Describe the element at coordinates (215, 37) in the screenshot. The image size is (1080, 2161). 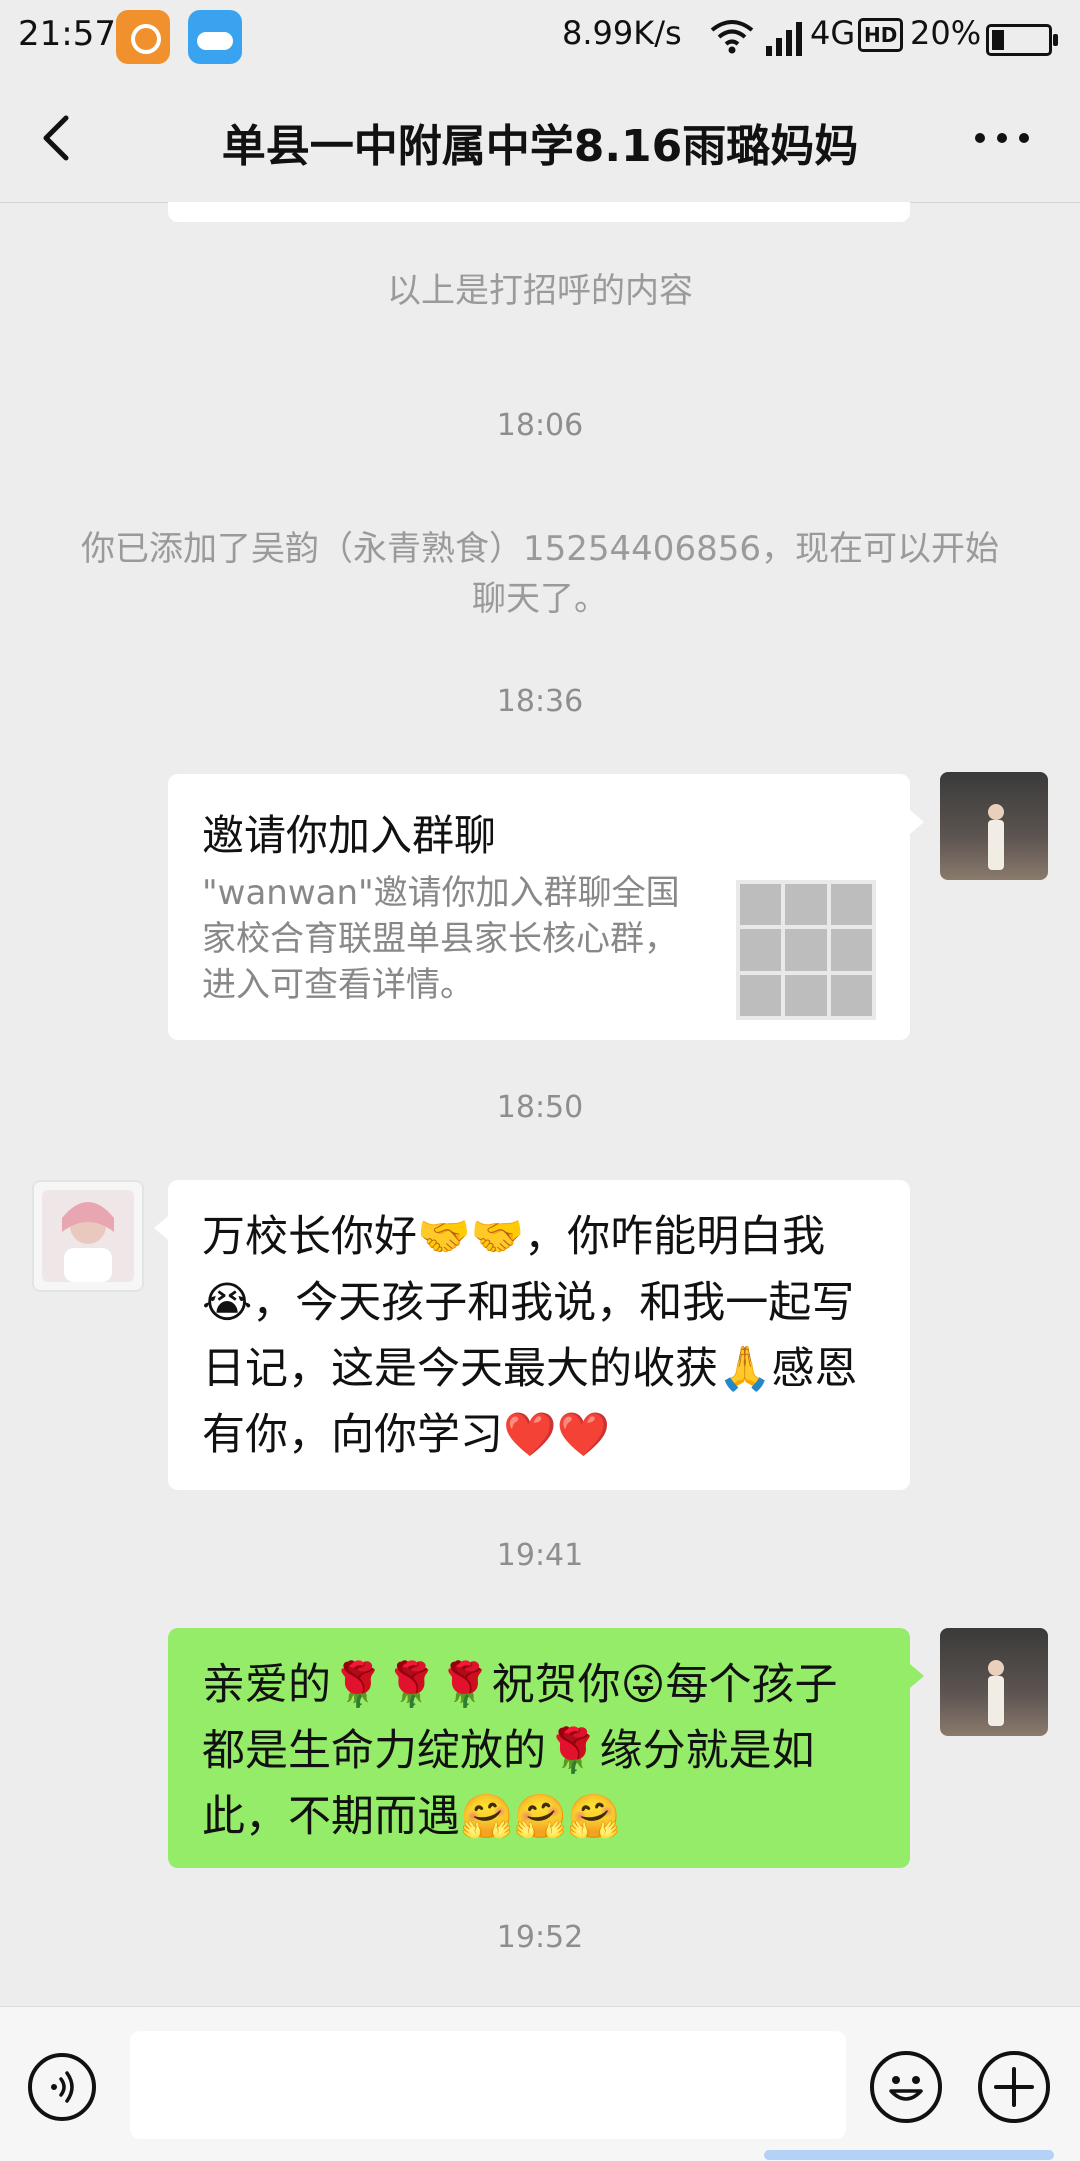
I see `weather-icon` at that location.